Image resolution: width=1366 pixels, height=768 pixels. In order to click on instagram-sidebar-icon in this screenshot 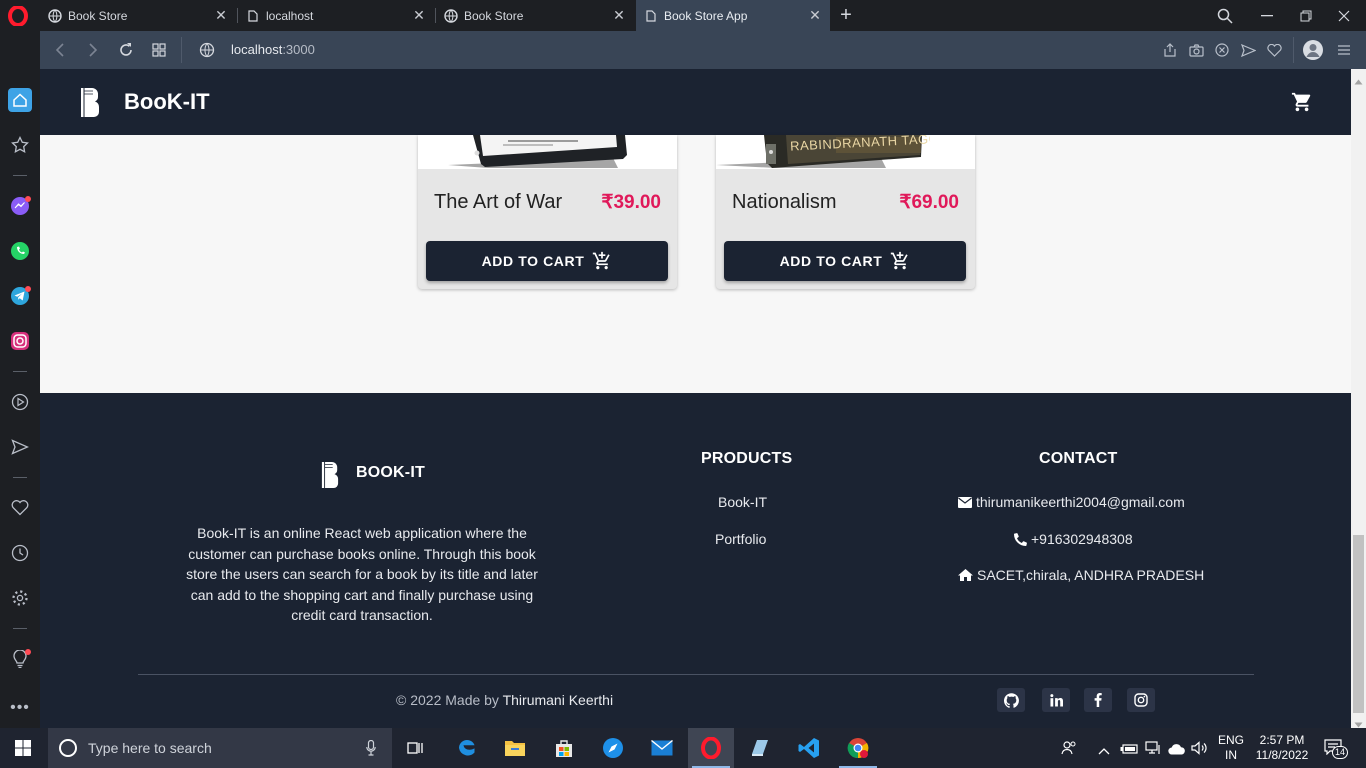, I will do `click(20, 341)`.